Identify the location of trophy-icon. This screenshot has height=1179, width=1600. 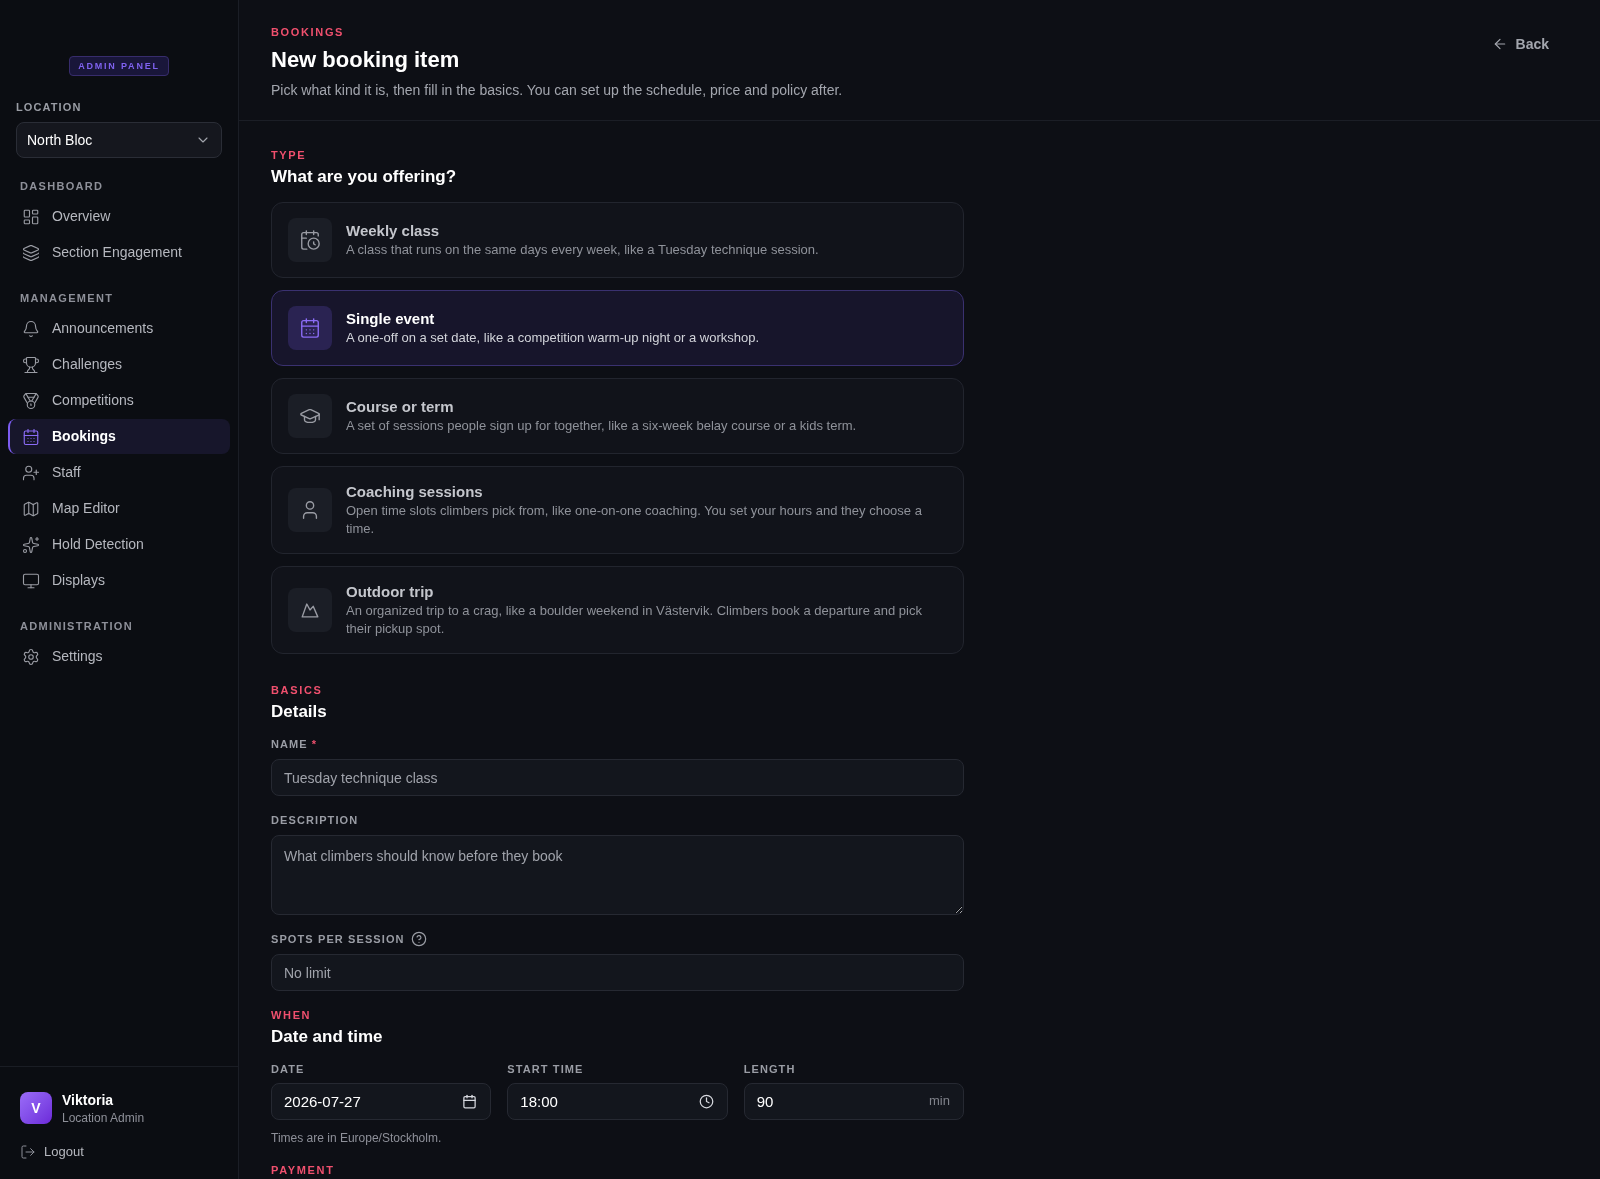
(31, 364).